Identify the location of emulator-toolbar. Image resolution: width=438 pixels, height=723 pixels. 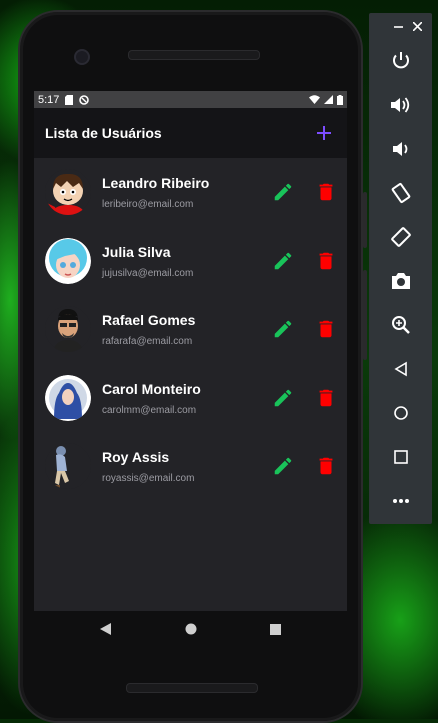
(400, 268).